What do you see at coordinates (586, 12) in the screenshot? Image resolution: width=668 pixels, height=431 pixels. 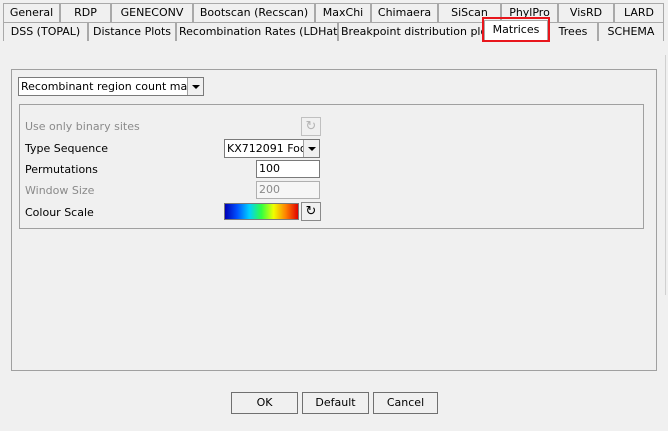 I see `tab-visrd: VisRD` at bounding box center [586, 12].